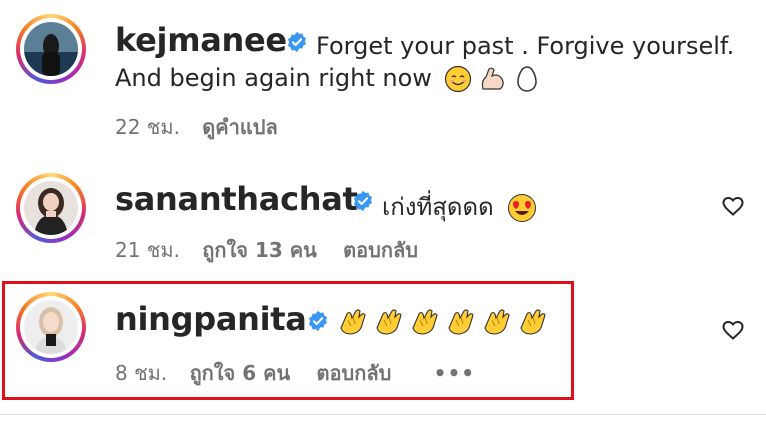 Image resolution: width=766 pixels, height=422 pixels. Describe the element at coordinates (147, 250) in the screenshot. I see `comment-timestamp: 21 ชม.` at that location.